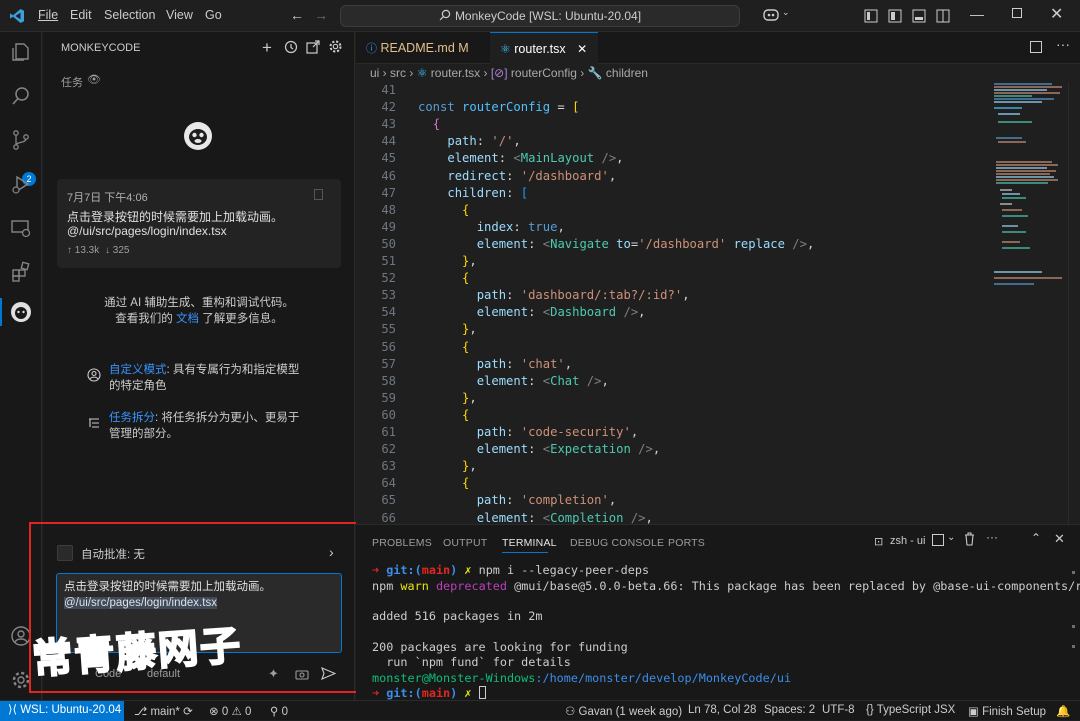  I want to click on line-number: 42, so click(388, 107).